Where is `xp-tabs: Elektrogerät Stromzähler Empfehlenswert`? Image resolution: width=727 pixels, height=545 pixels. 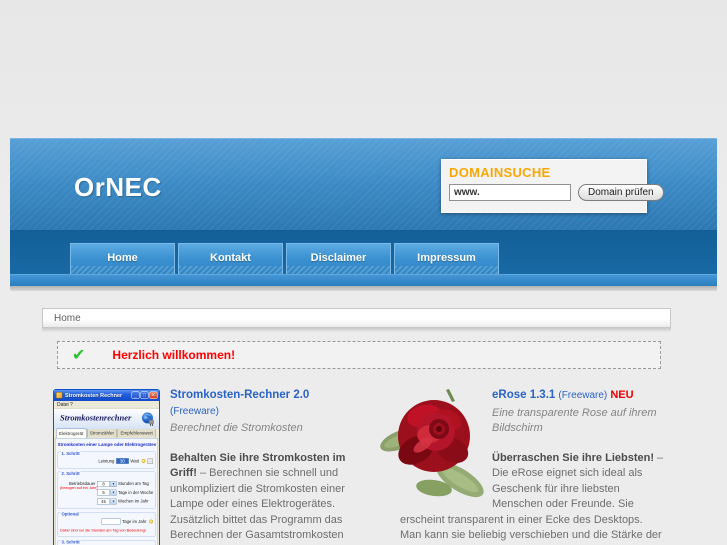
xp-tabs: Elektrogerät Stromzähler Empfehlenswert is located at coordinates (106, 432).